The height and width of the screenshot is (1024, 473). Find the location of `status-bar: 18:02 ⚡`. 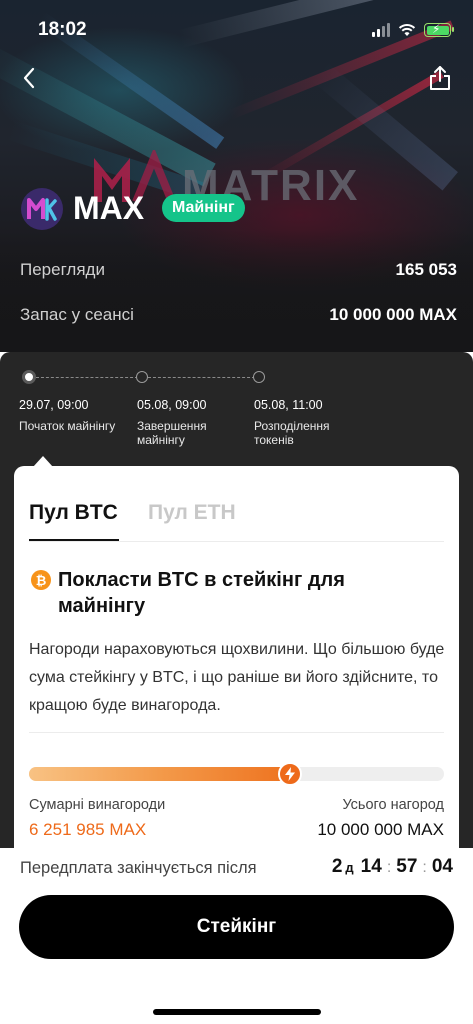

status-bar: 18:02 ⚡ is located at coordinates (236, 30).